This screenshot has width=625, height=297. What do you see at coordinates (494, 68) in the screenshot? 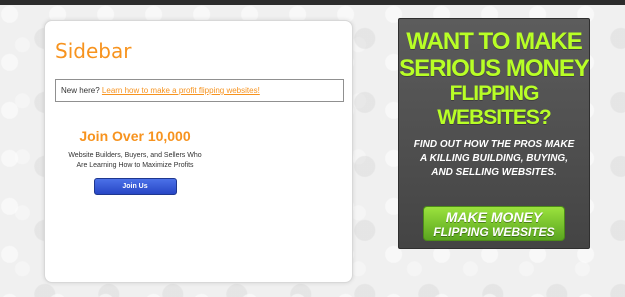
I see `ad-headline-line-2: Serious Money` at bounding box center [494, 68].